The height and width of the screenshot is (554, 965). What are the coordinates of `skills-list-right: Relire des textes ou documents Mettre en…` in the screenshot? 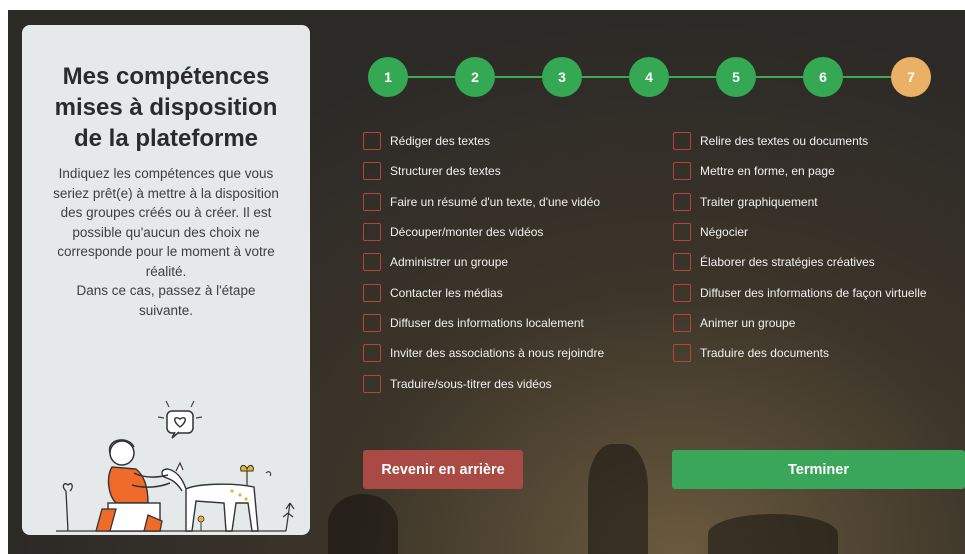 It's located at (800, 247).